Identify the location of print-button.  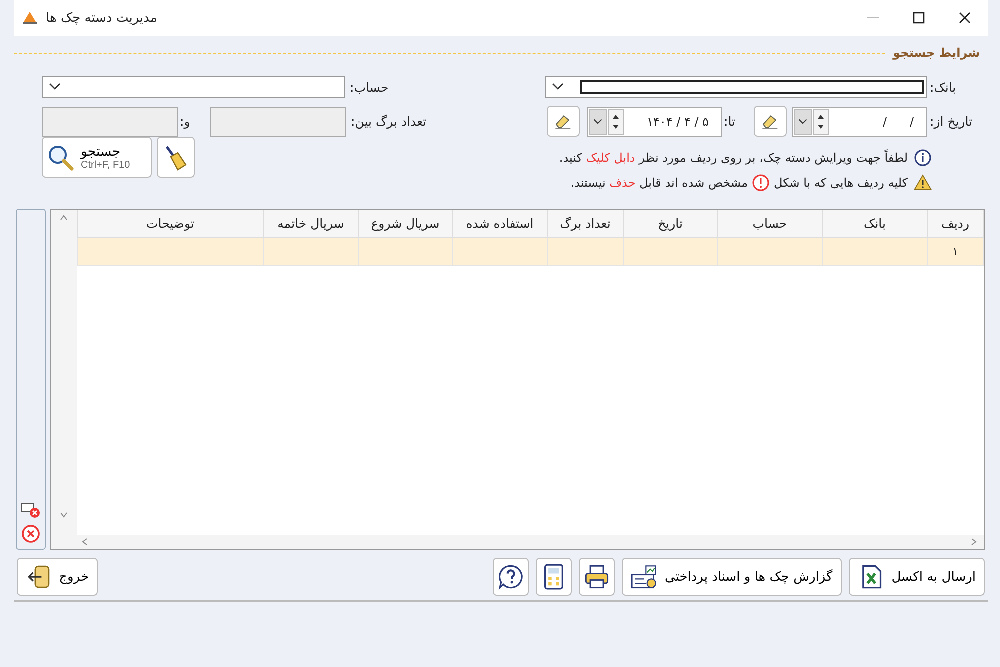
(596, 577).